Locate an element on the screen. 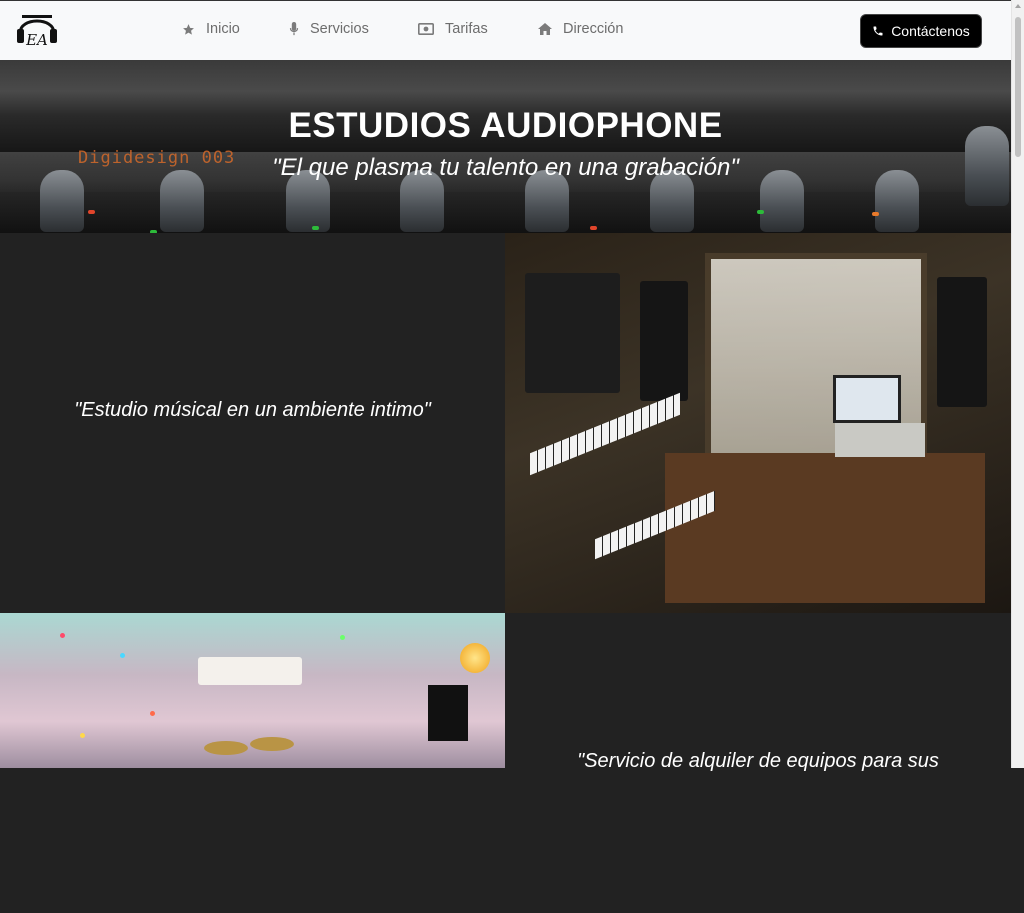 This screenshot has width=1024, height=913. mixing-console is located at coordinates (880, 440).